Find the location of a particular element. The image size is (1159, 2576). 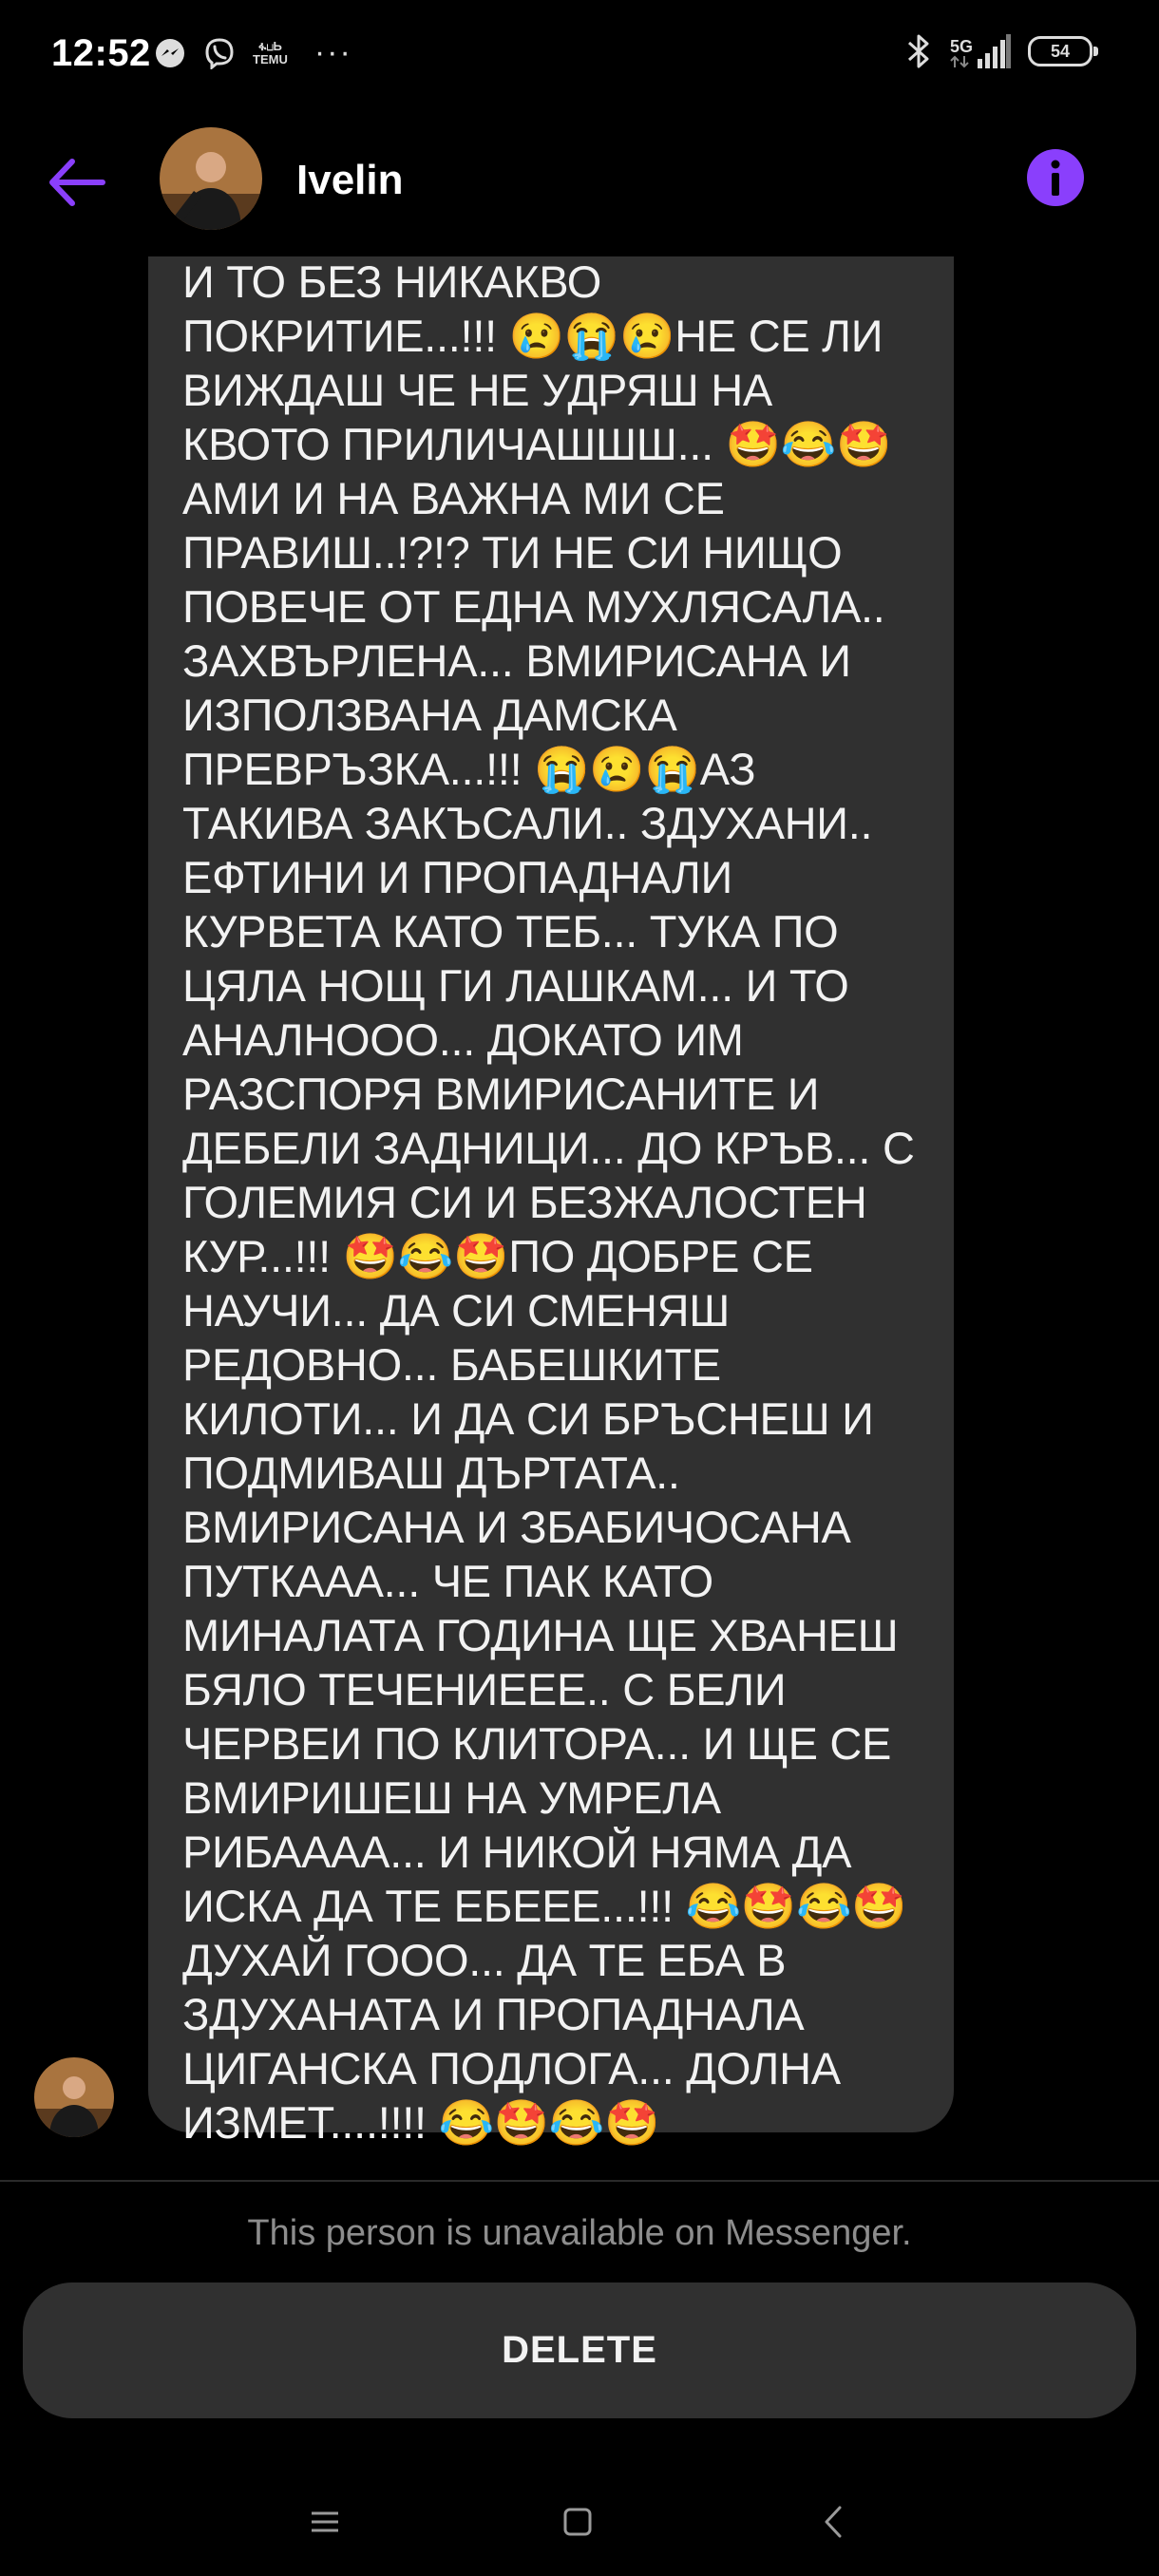

back-arrow-button is located at coordinates (79, 182).